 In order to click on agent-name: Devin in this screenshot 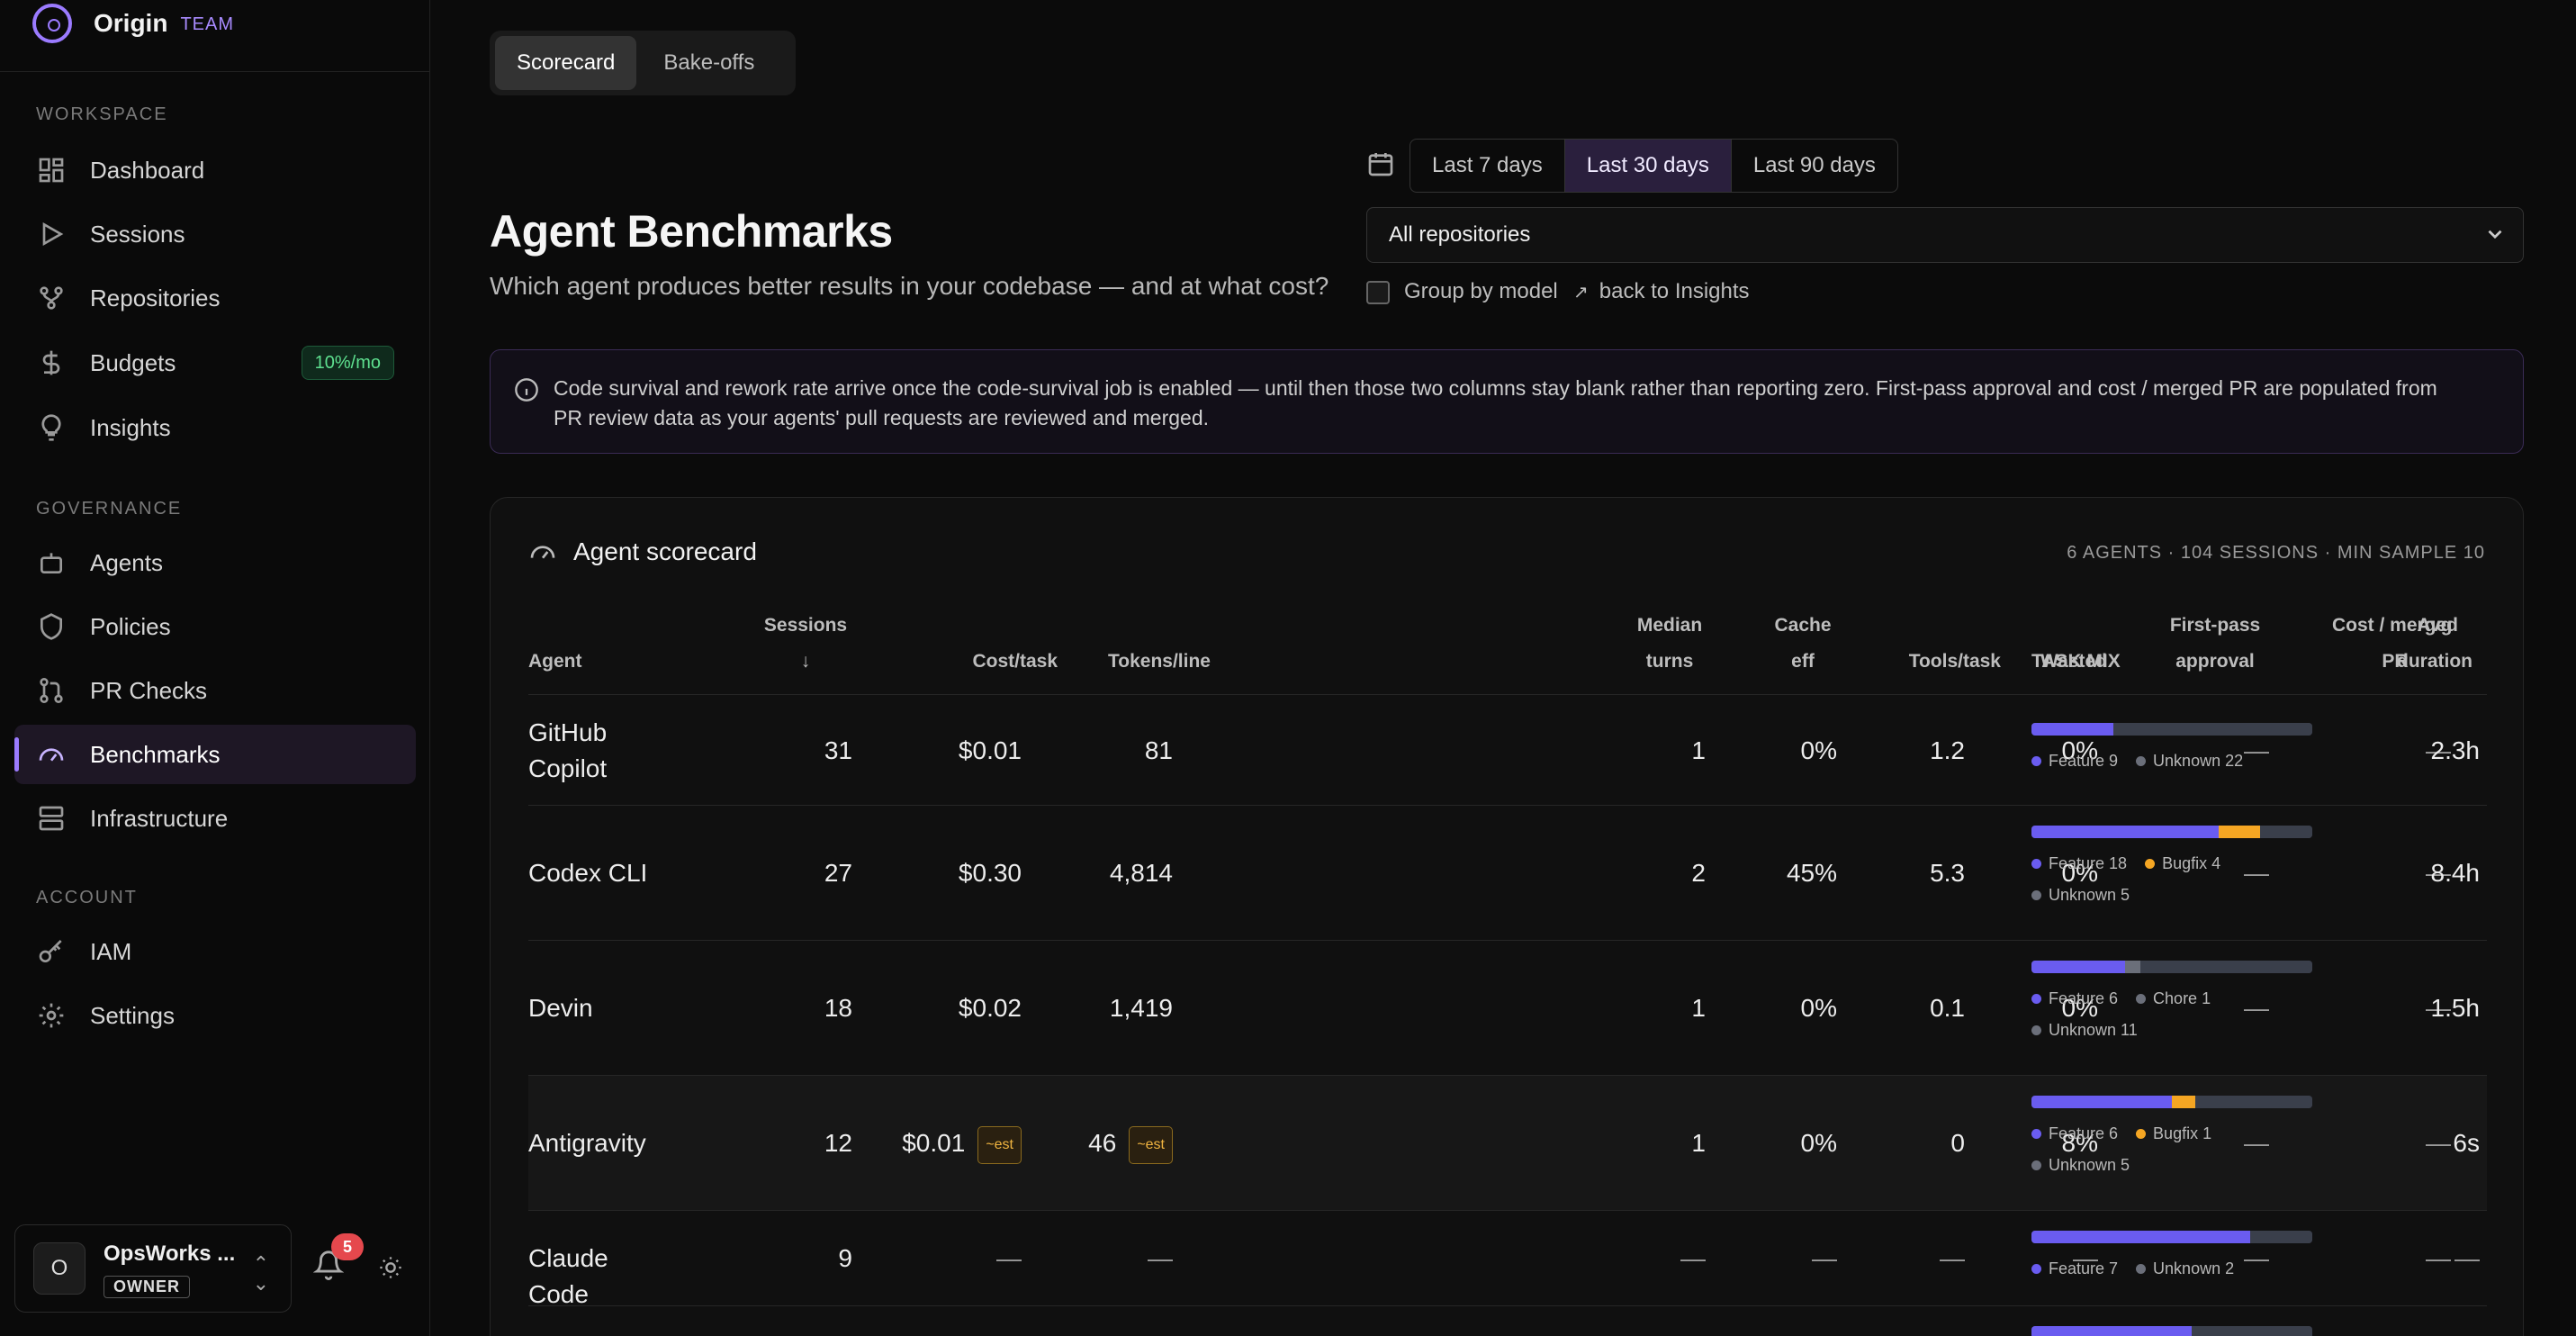, I will do `click(595, 1008)`.